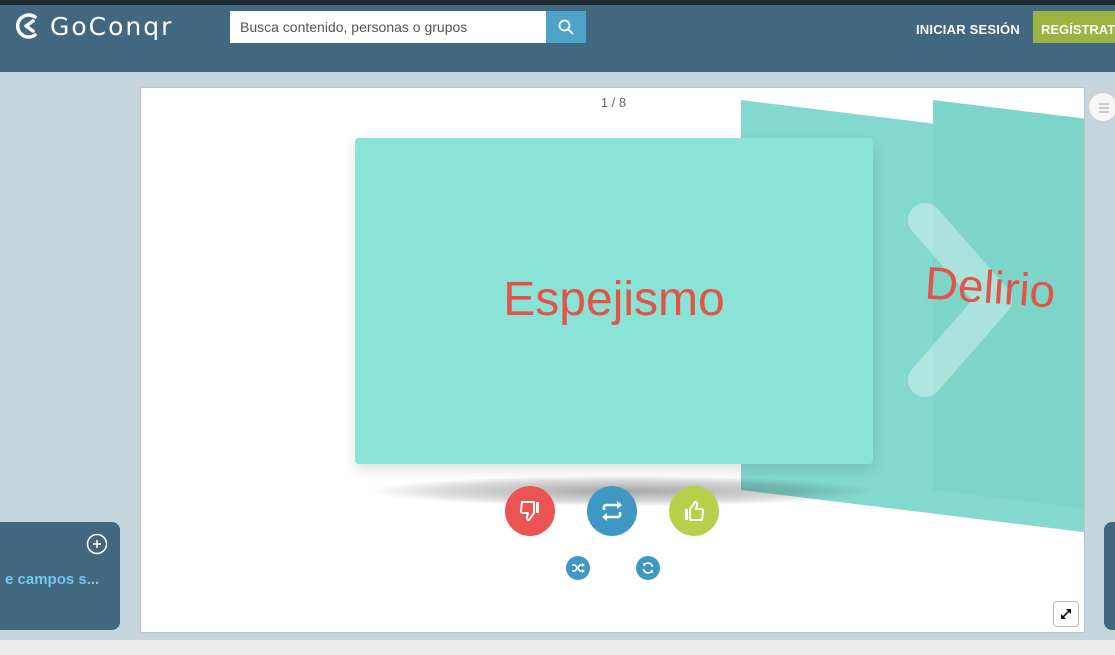  I want to click on search-icon, so click(566, 27).